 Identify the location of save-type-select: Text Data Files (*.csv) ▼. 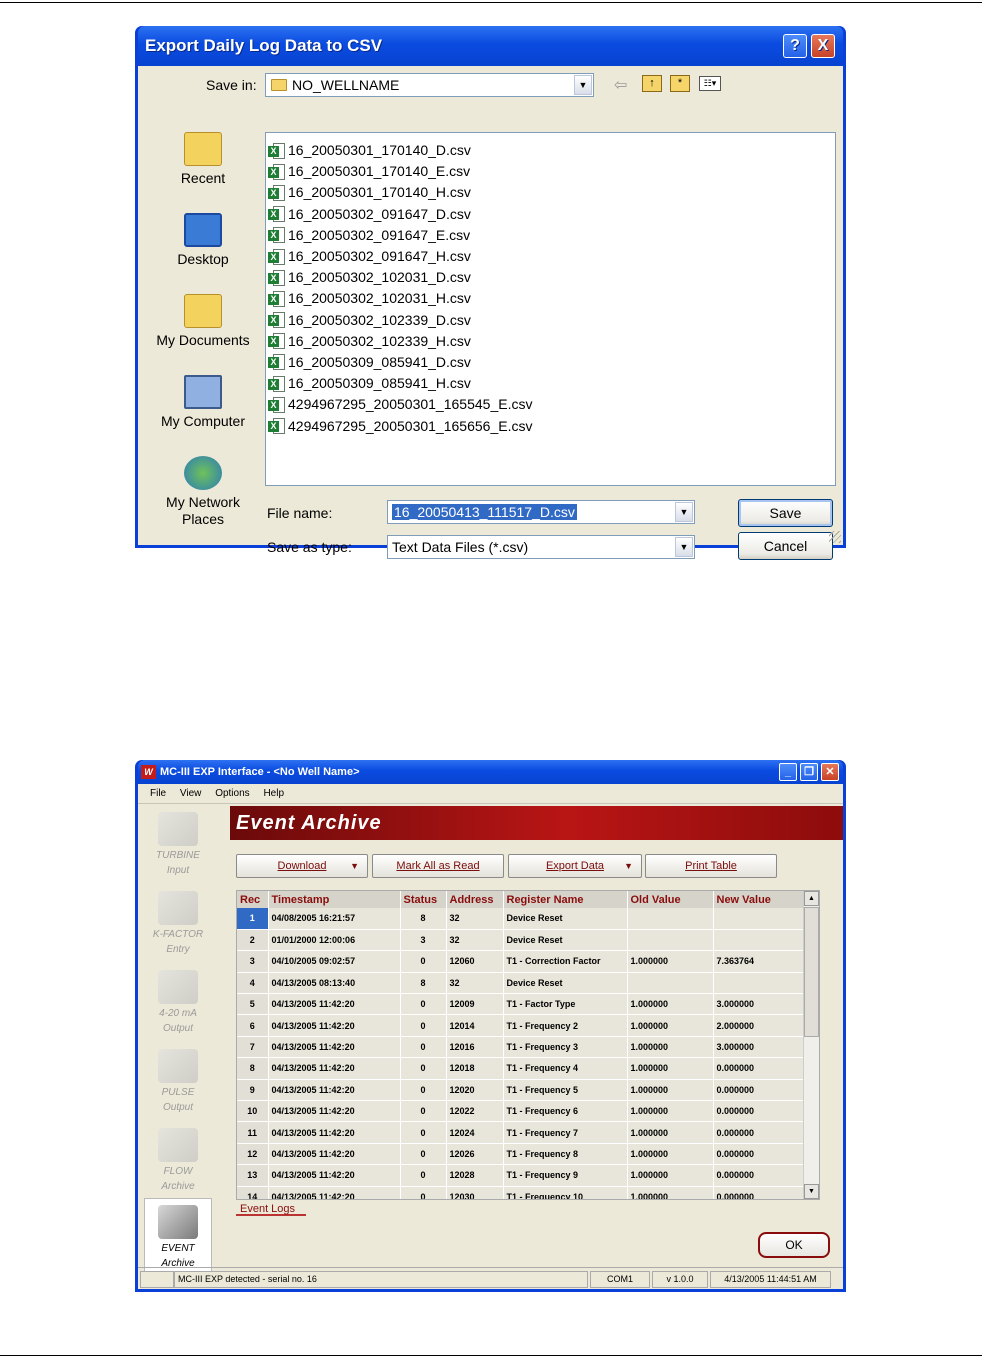
(541, 547).